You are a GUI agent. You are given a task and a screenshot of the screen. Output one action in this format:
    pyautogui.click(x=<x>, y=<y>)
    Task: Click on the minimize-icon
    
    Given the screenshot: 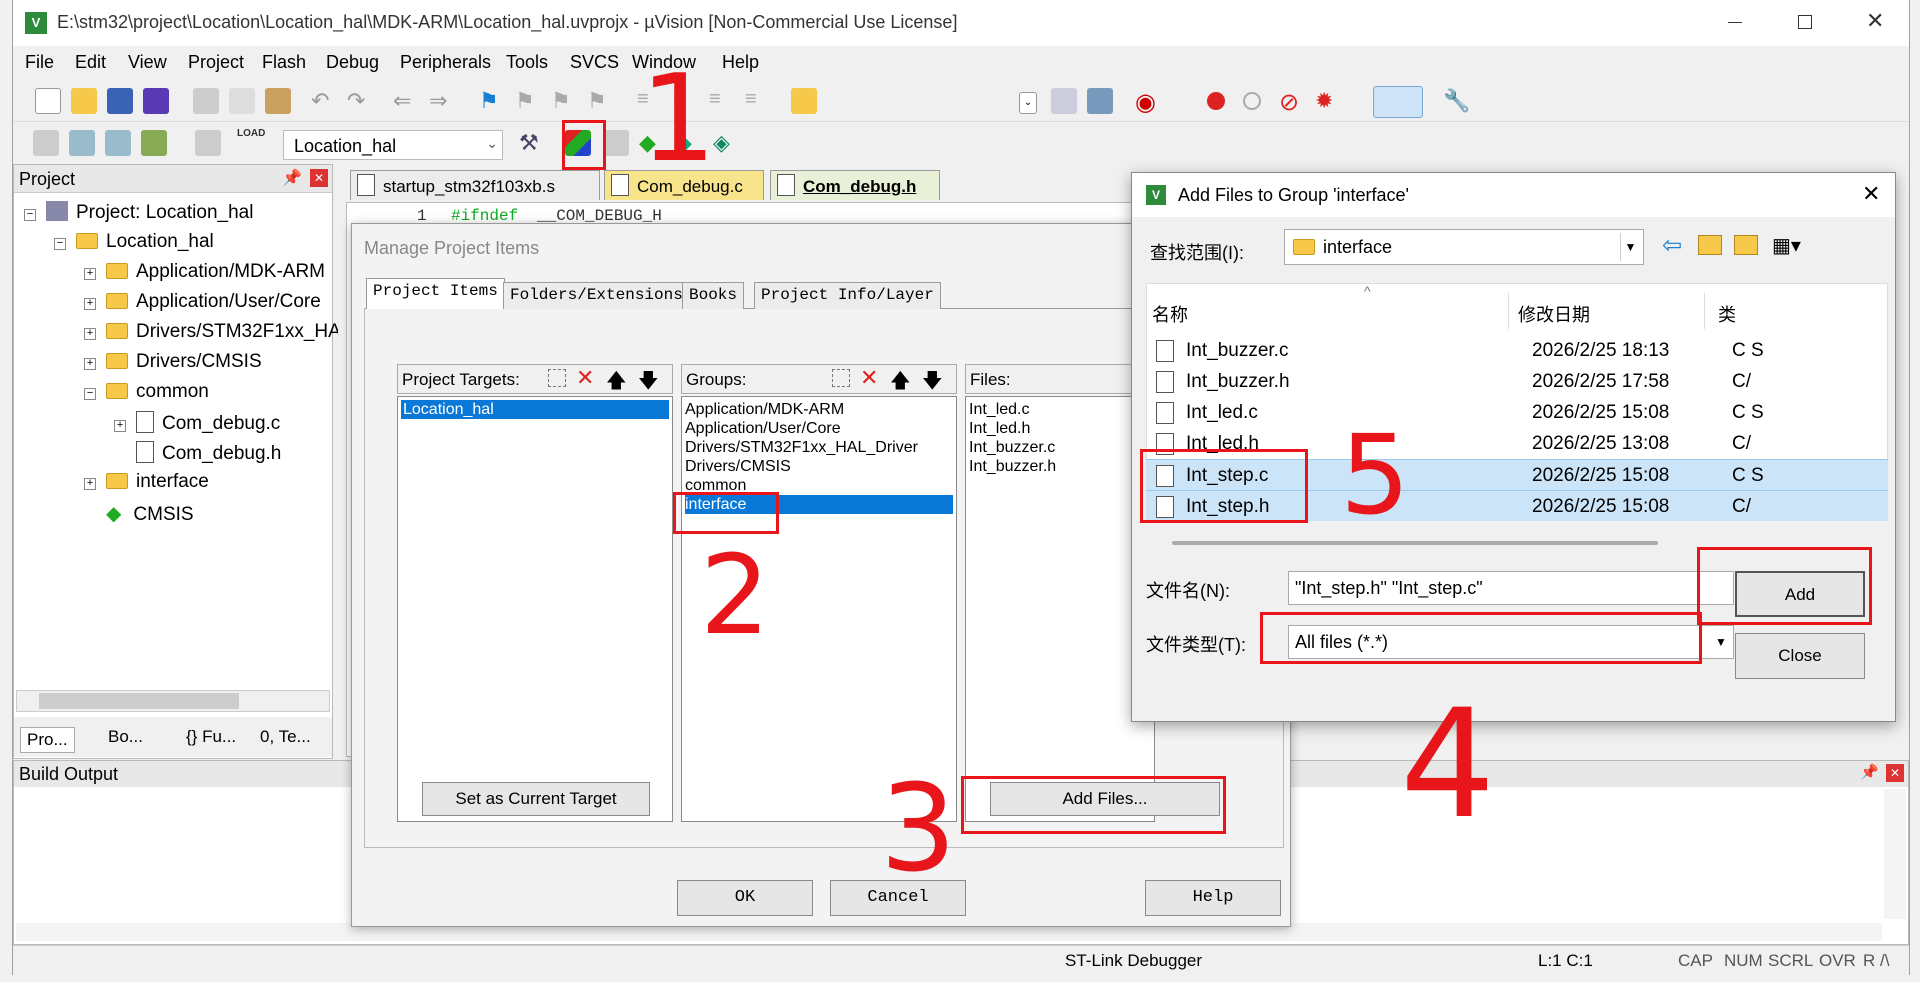 What is the action you would take?
    pyautogui.click(x=1735, y=22)
    